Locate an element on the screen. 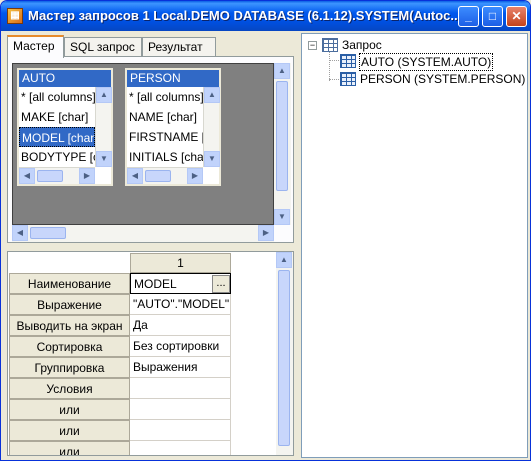  tree-node-person: PERSON (SYSTEM.PERSON) is located at coordinates (432, 79).